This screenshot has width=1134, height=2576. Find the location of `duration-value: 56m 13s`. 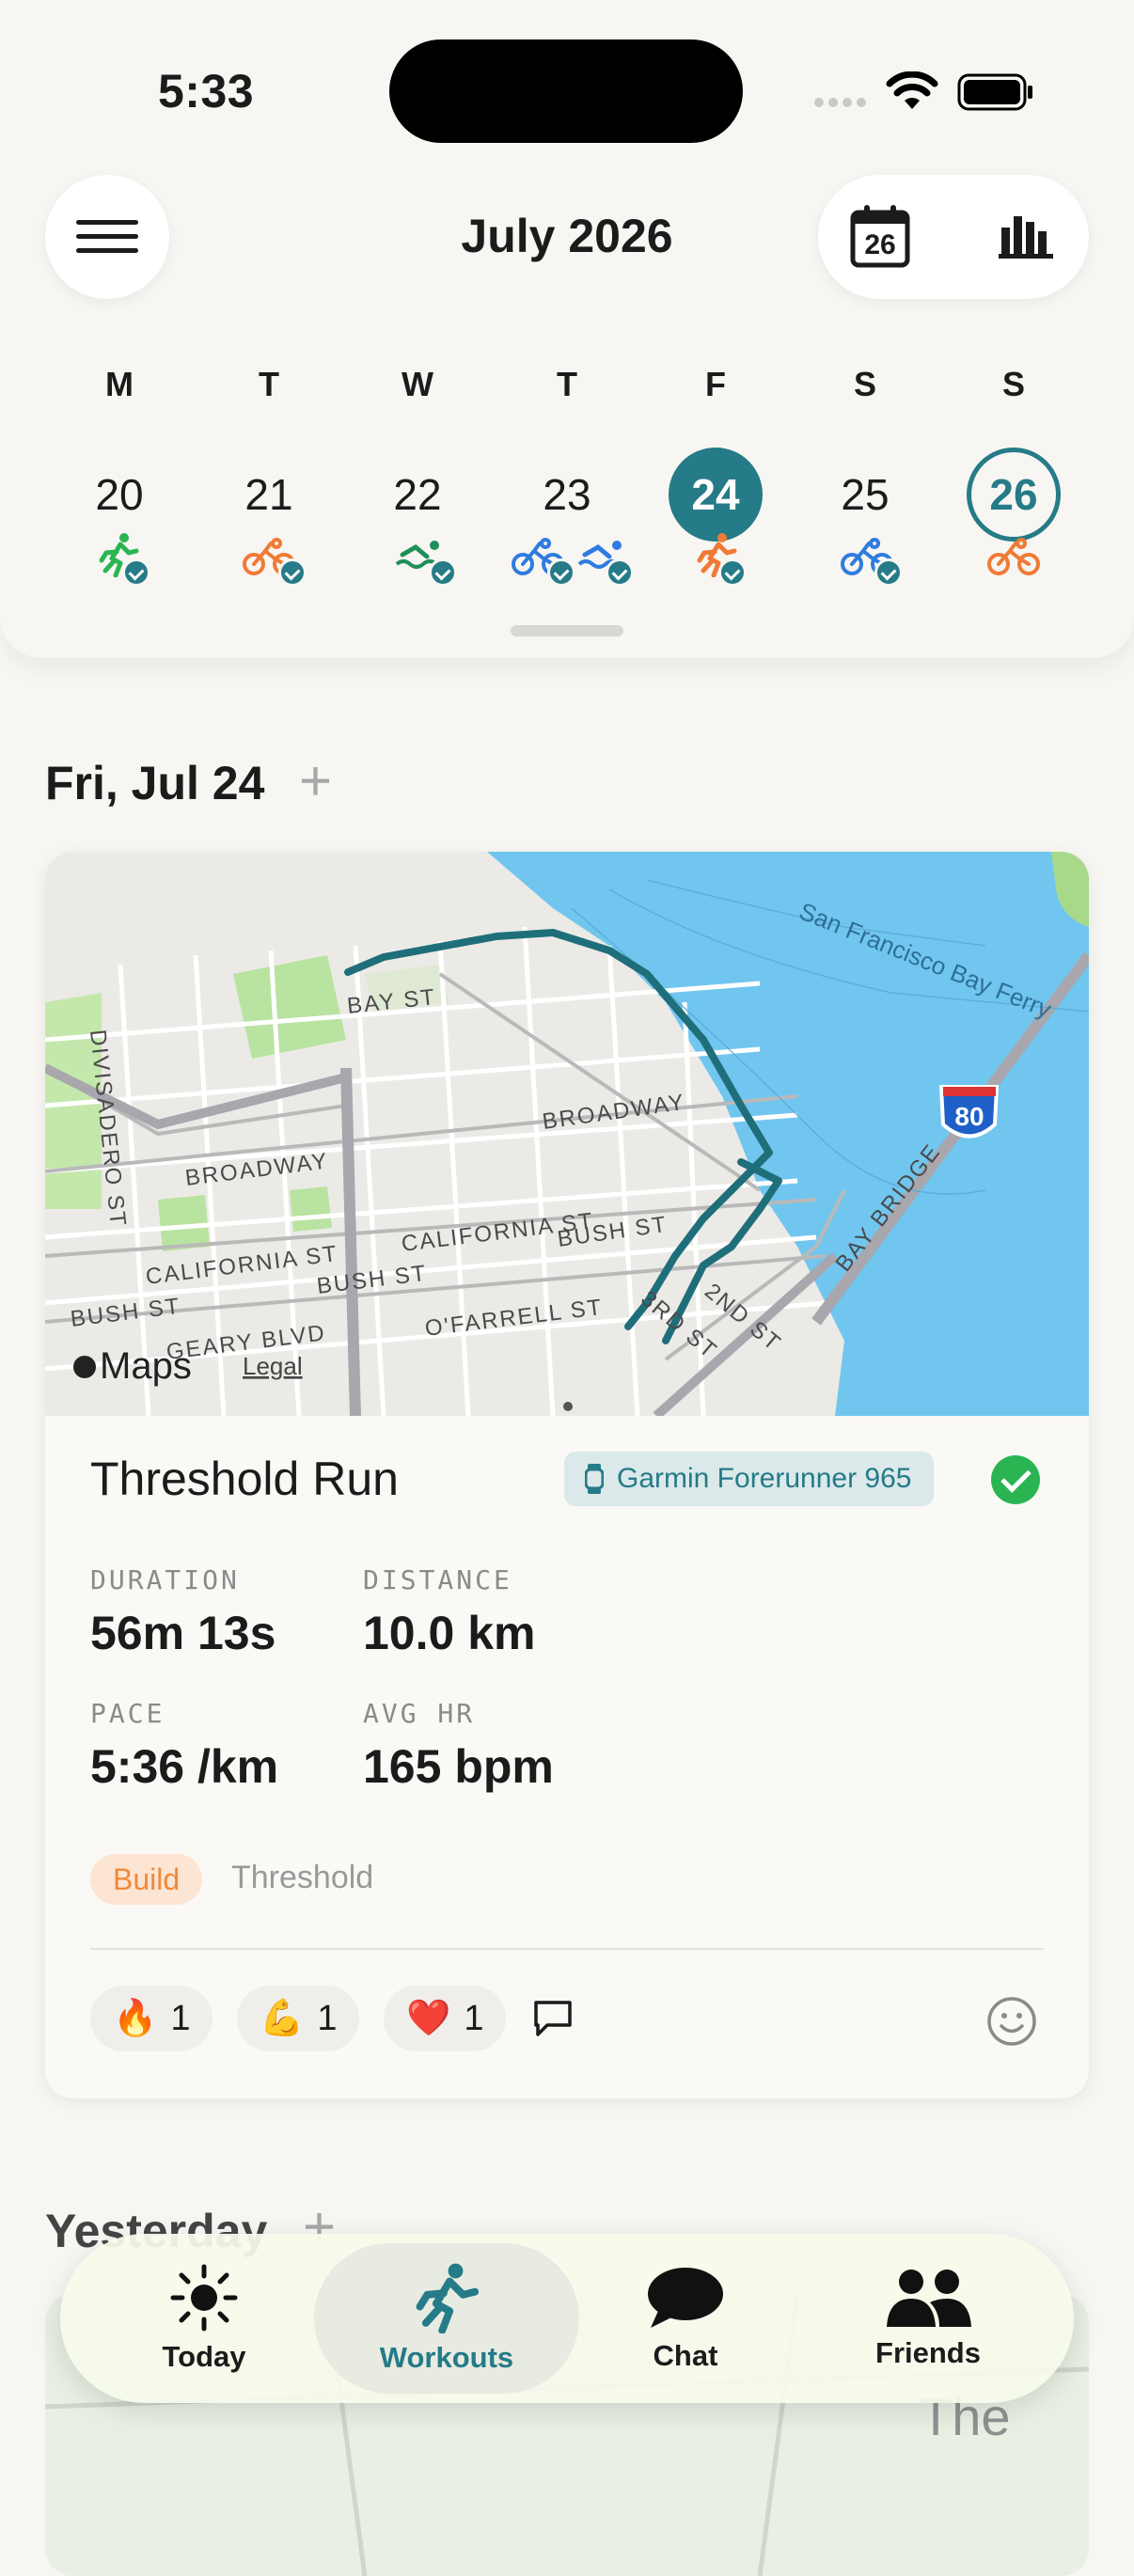

duration-value: 56m 13s is located at coordinates (183, 1633).